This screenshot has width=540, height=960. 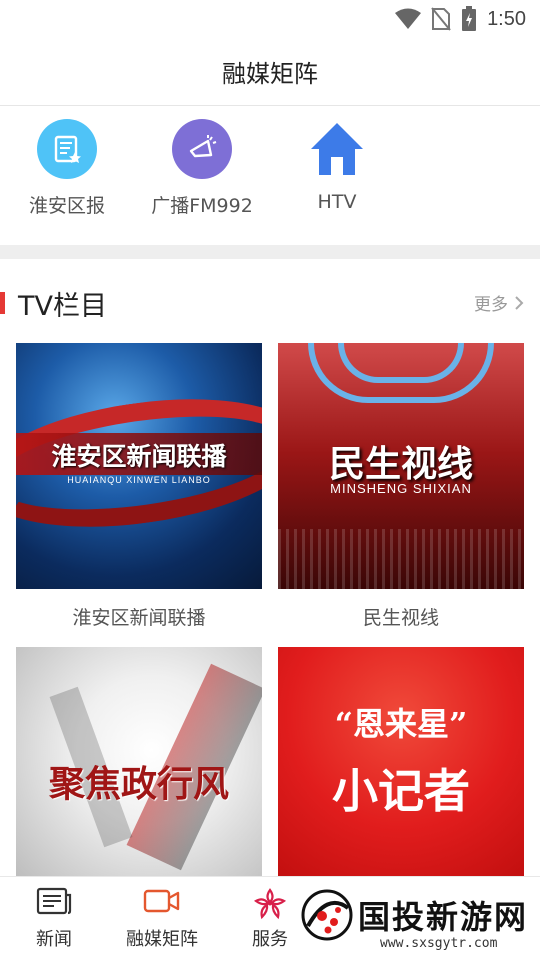 I want to click on quick-link-label: 广播FM992, so click(x=202, y=206).